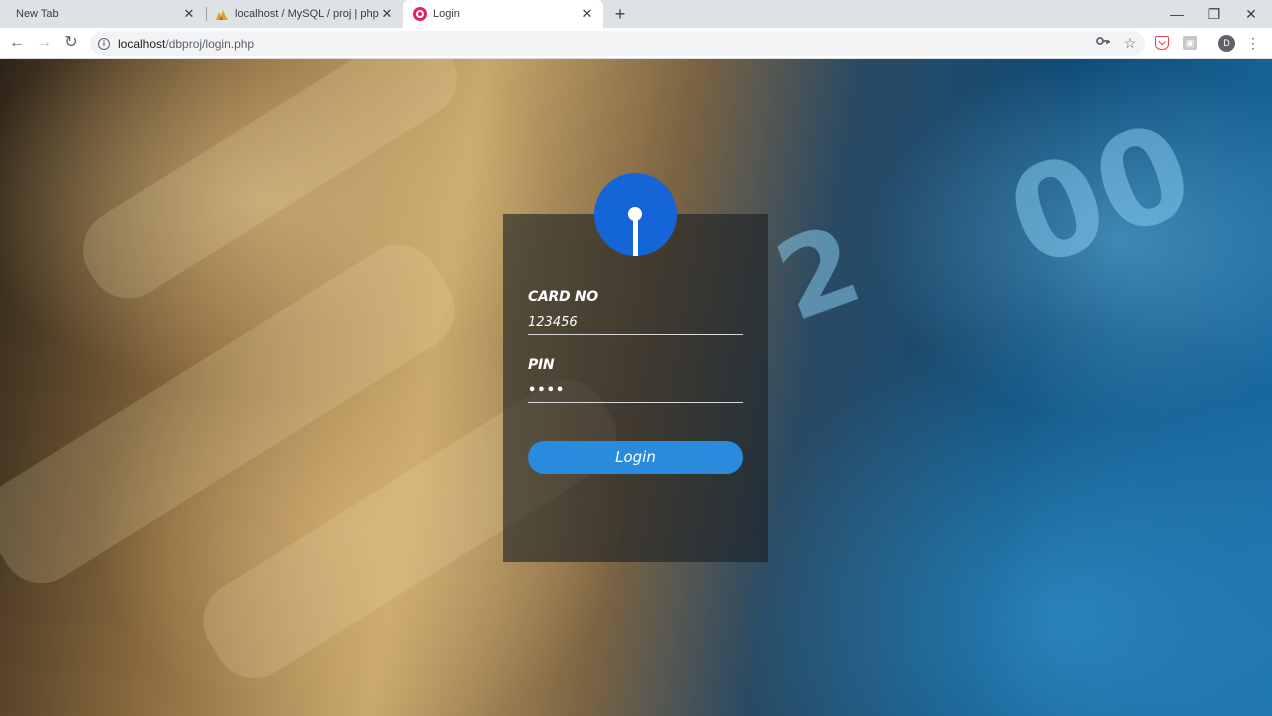 This screenshot has width=1272, height=716. I want to click on tab-title: New Tab, so click(37, 14).